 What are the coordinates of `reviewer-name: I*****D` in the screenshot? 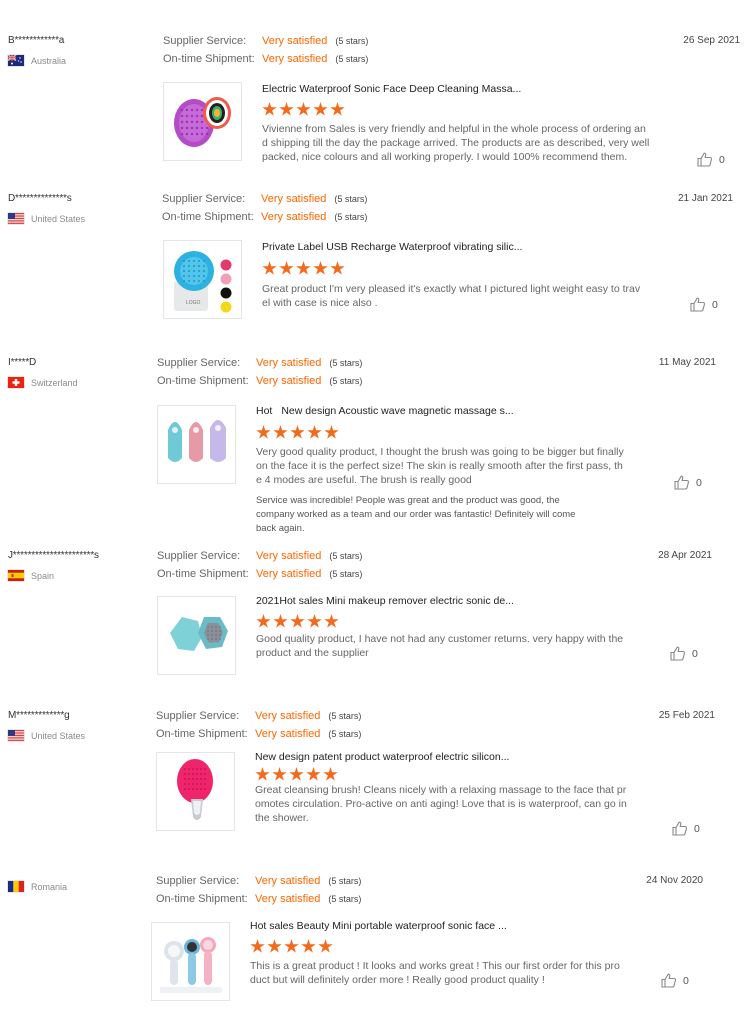 It's located at (22, 362).